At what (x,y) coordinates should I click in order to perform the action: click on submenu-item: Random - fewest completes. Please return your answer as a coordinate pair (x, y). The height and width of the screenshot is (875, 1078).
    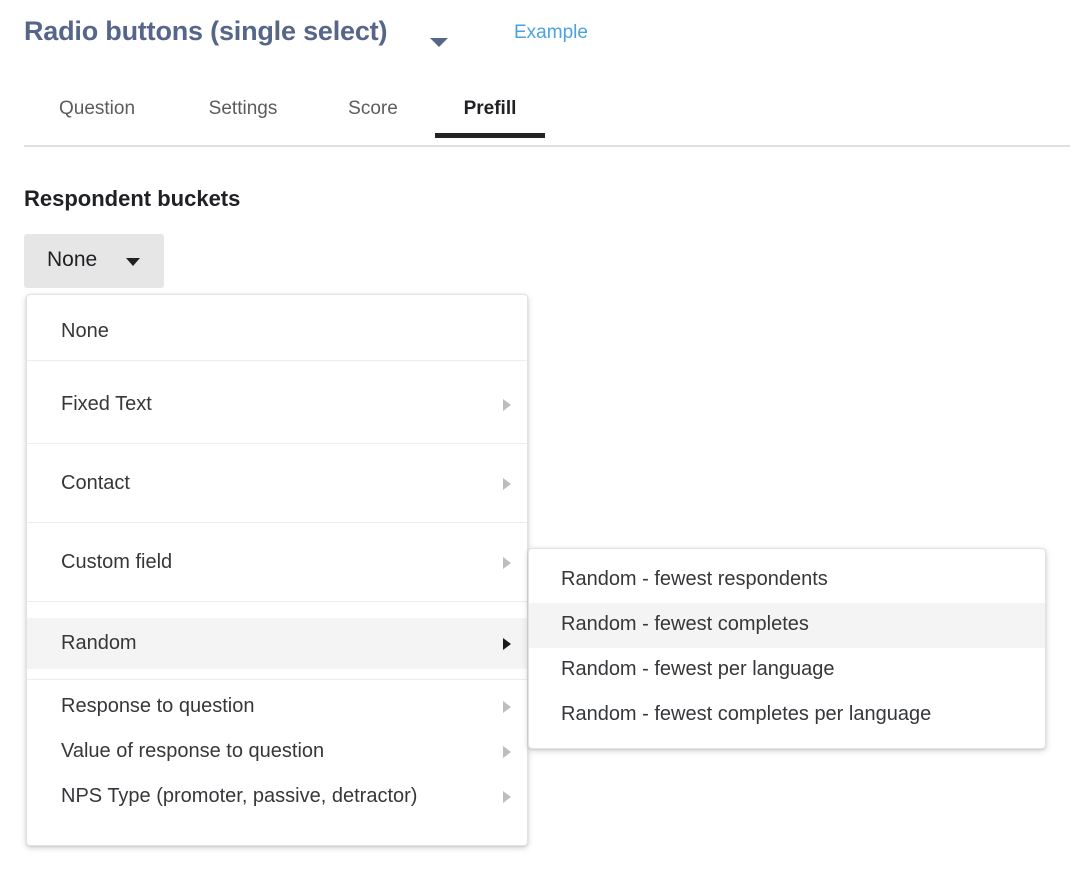
    Looking at the image, I should click on (787, 625).